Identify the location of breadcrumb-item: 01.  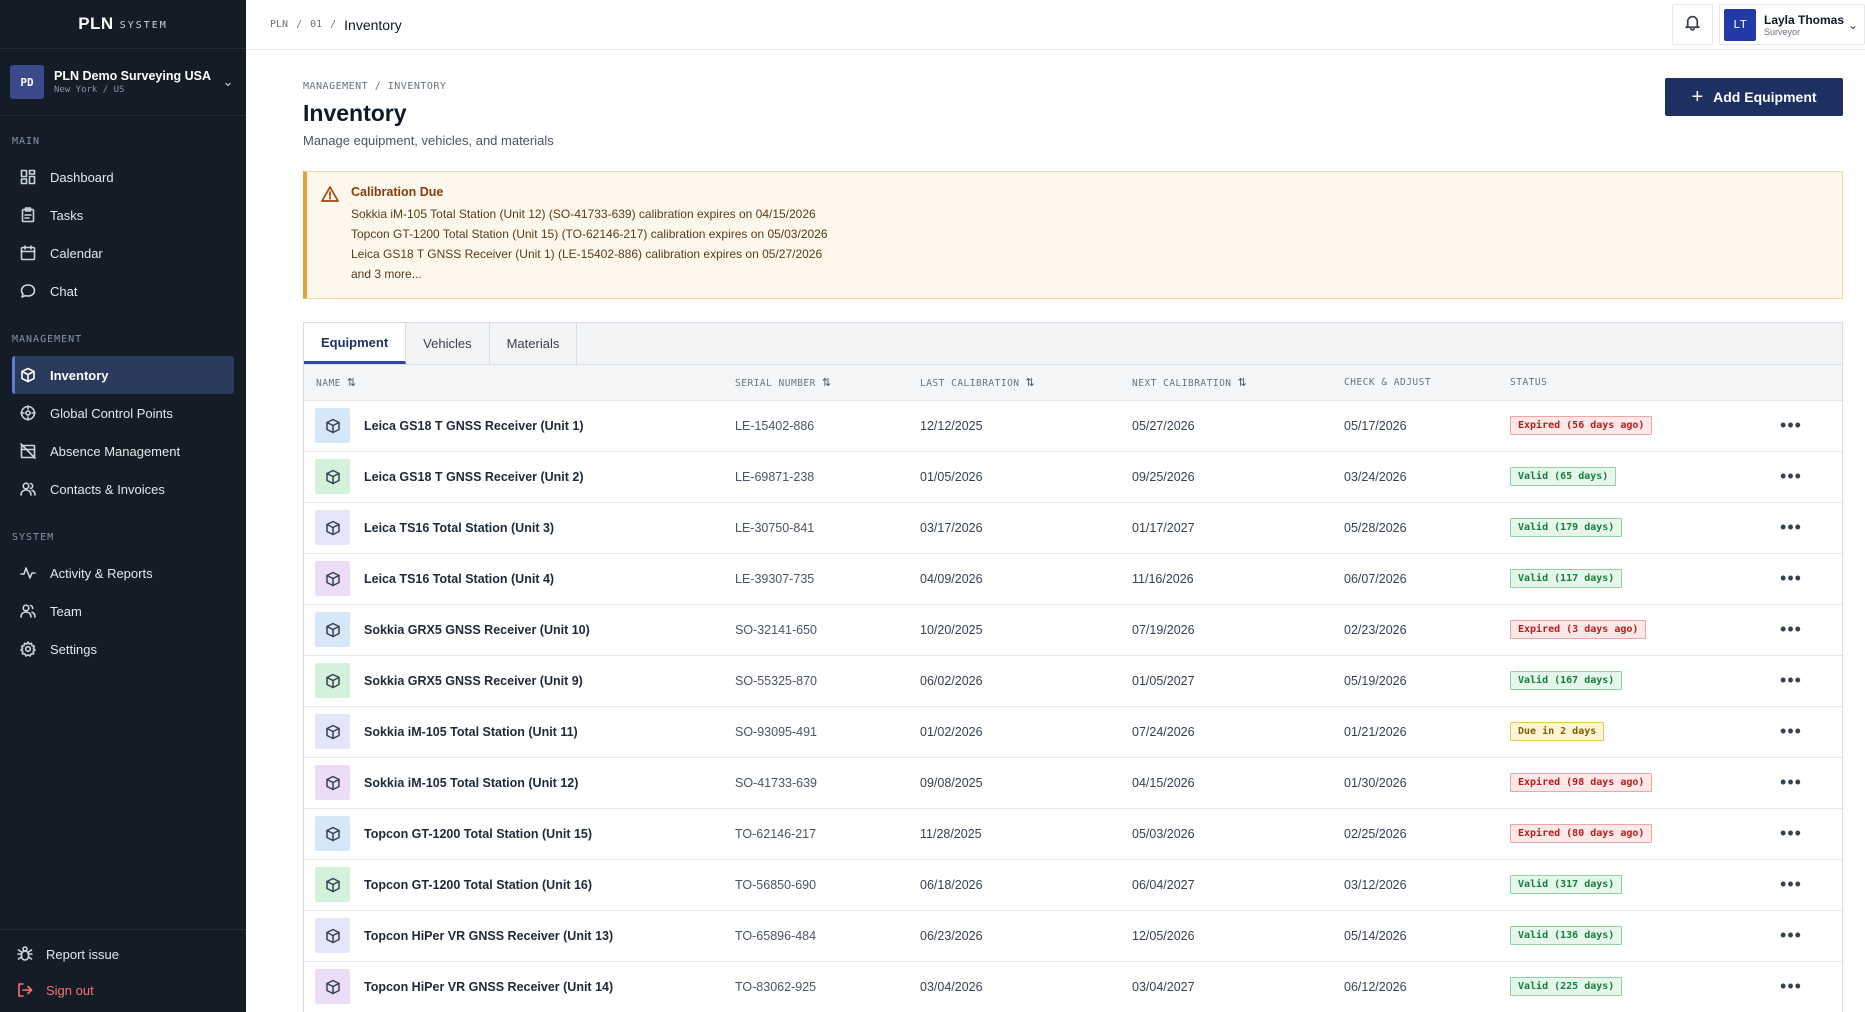
(316, 24).